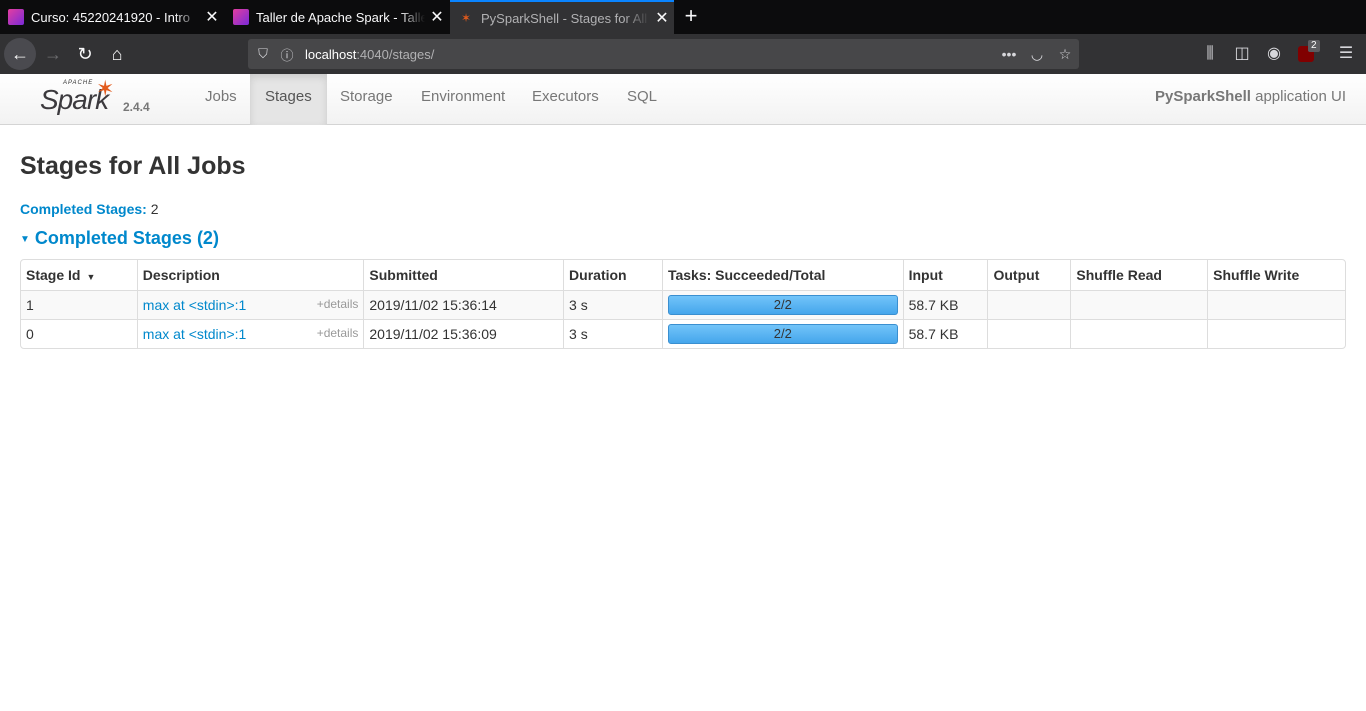 The width and height of the screenshot is (1366, 711). Describe the element at coordinates (85, 54) in the screenshot. I see `reload-icon: ↻` at that location.